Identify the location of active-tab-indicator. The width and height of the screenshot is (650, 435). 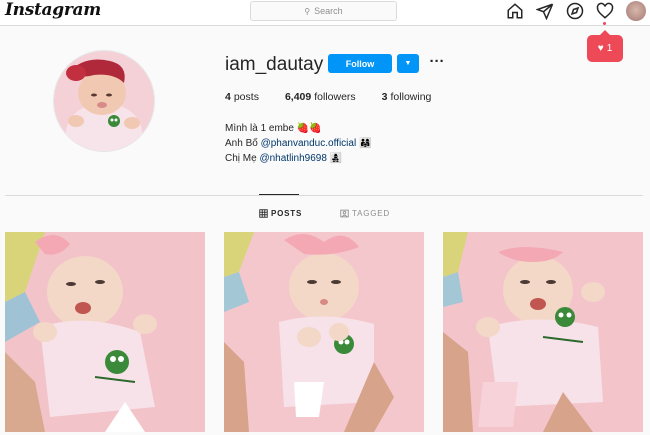
(279, 194).